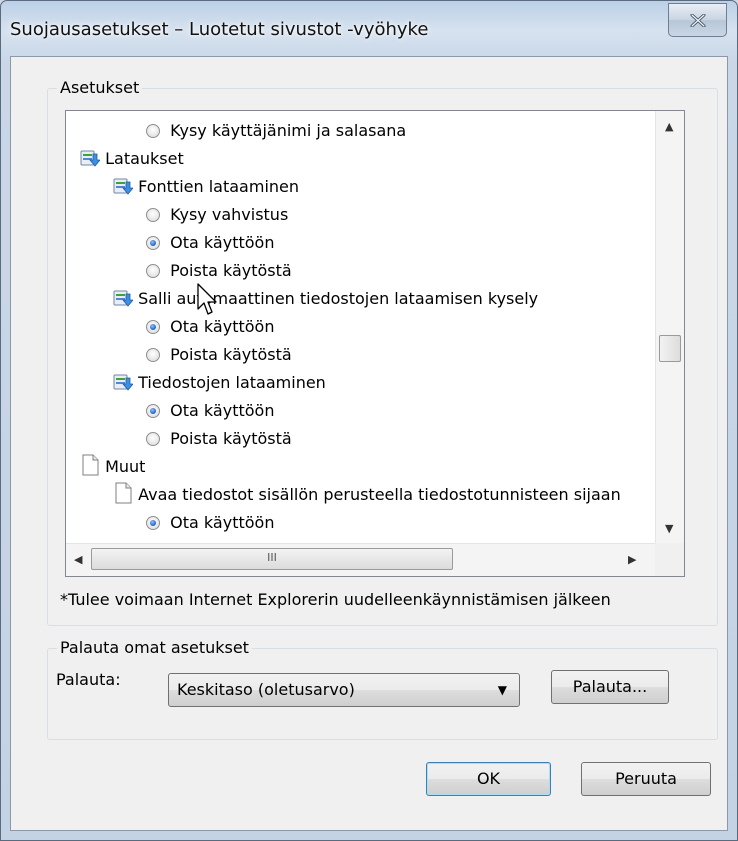 This screenshot has width=738, height=841. I want to click on reset-level-select: Keskitaso (oletusarvo) ▼, so click(344, 690).